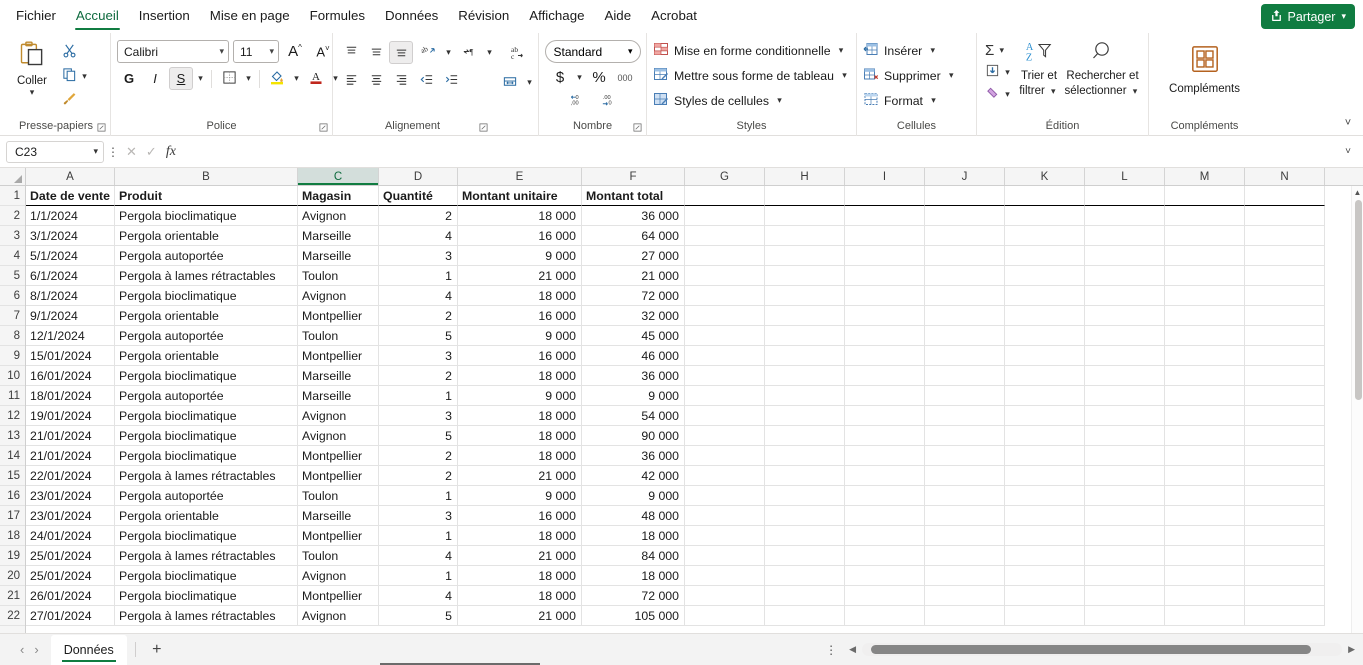 The height and width of the screenshot is (665, 1363). What do you see at coordinates (1285, 176) in the screenshot?
I see `column-header-n: N` at bounding box center [1285, 176].